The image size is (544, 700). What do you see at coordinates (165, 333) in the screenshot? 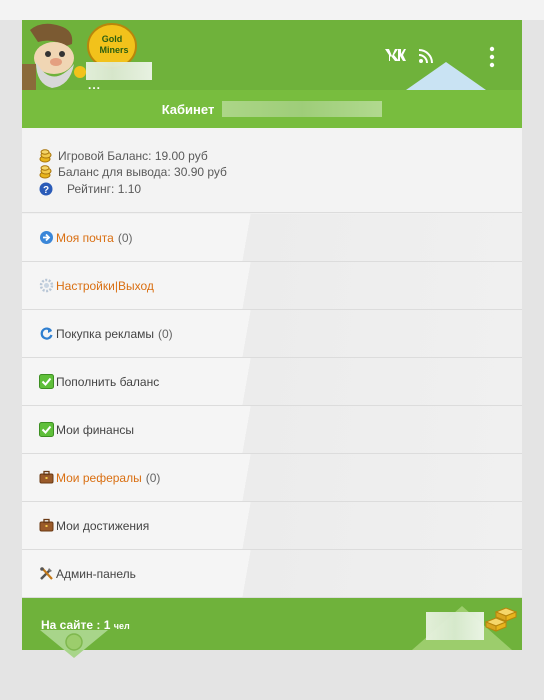
I see `menu-item-buy-ads-count: (0)` at bounding box center [165, 333].